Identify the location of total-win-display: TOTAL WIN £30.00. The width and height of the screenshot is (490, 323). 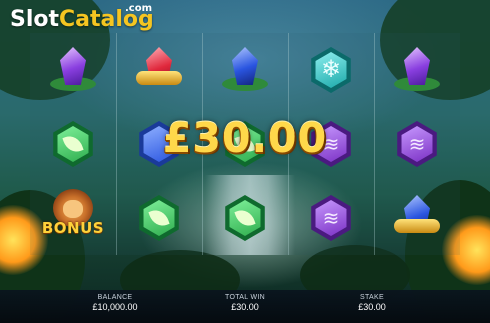
(245, 303).